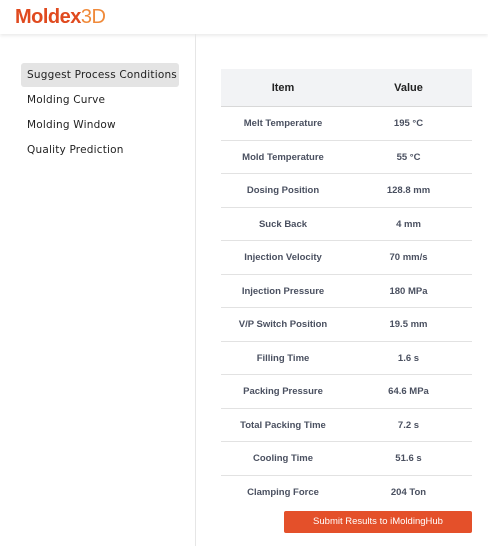  I want to click on table-row: Mold Temperature 55 °C, so click(346, 157).